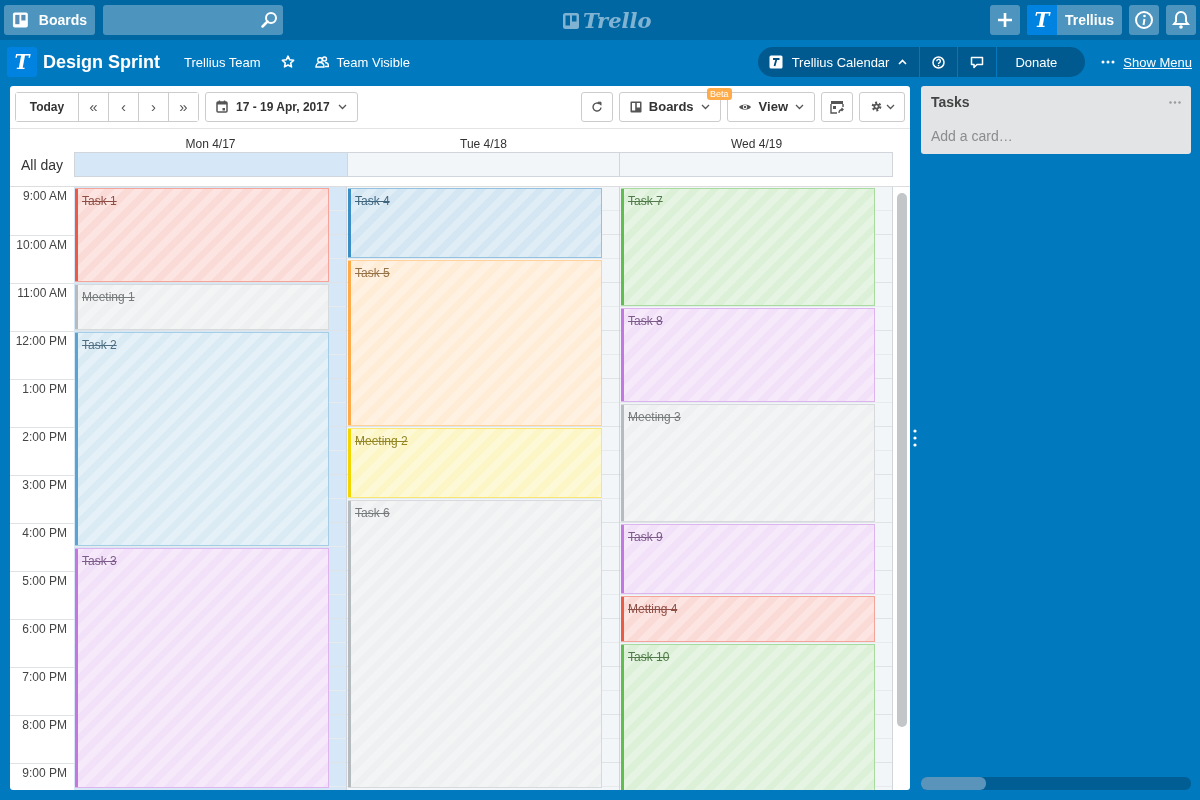 The image size is (1200, 800). Describe the element at coordinates (876, 106) in the screenshot. I see `settings-icon` at that location.